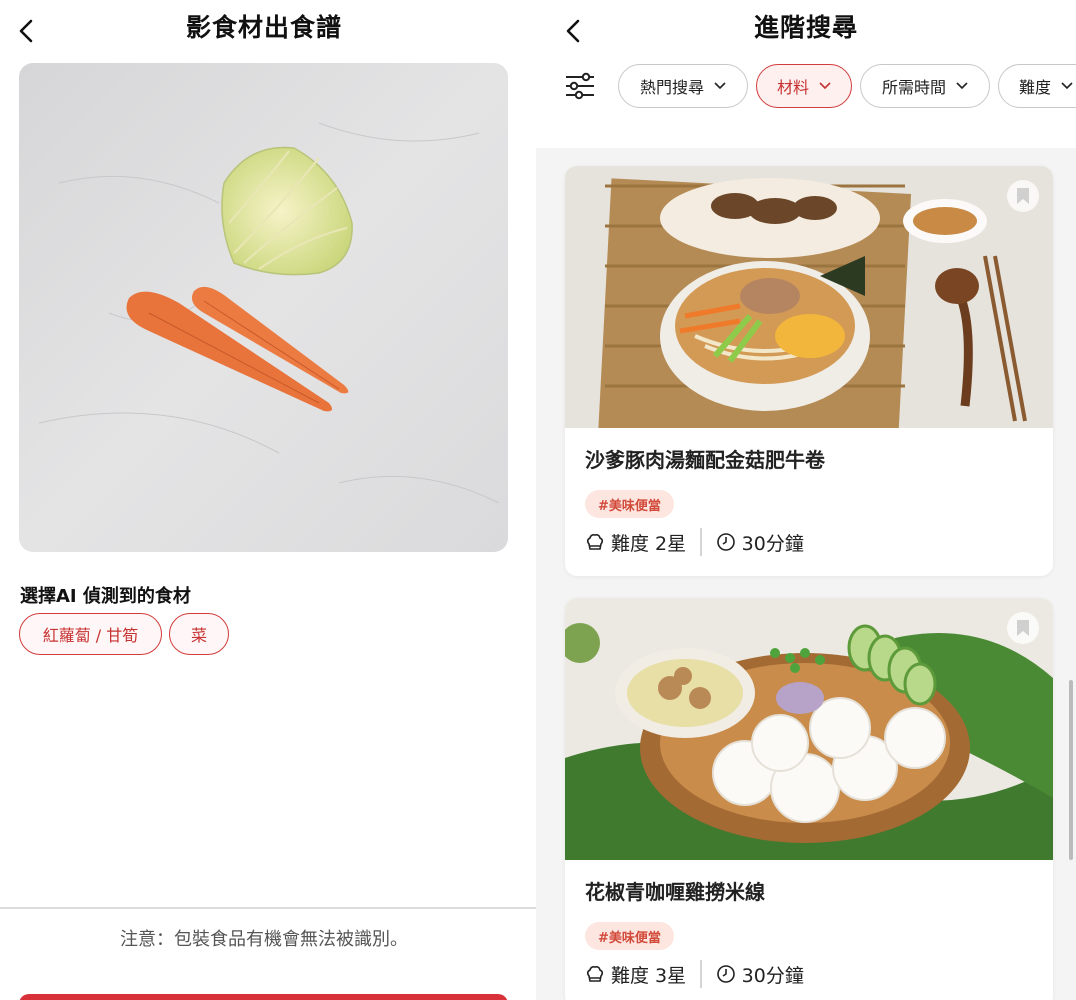 This screenshot has width=1076, height=1000. Describe the element at coordinates (90, 634) in the screenshot. I see `chip-carrot: 紅蘿蔔 / 甘筍` at that location.